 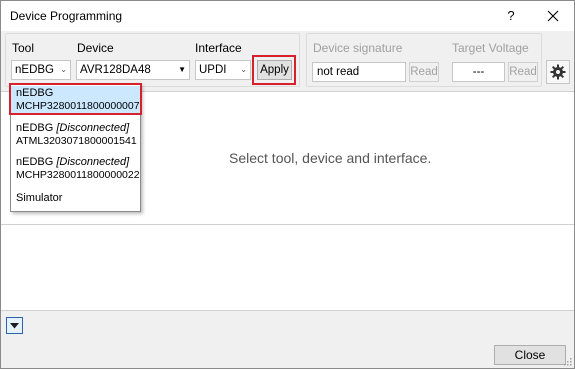 I want to click on help-button: ?, so click(x=511, y=16).